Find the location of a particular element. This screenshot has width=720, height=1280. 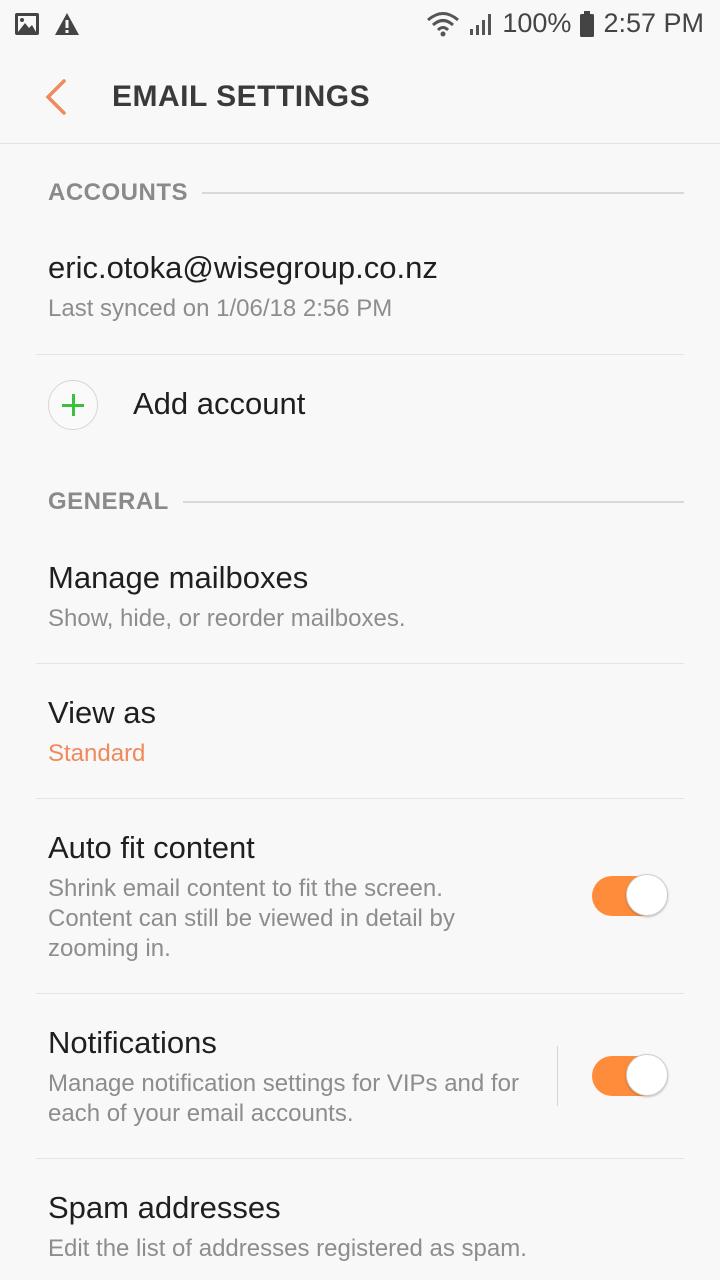

warning-icon is located at coordinates (67, 24).